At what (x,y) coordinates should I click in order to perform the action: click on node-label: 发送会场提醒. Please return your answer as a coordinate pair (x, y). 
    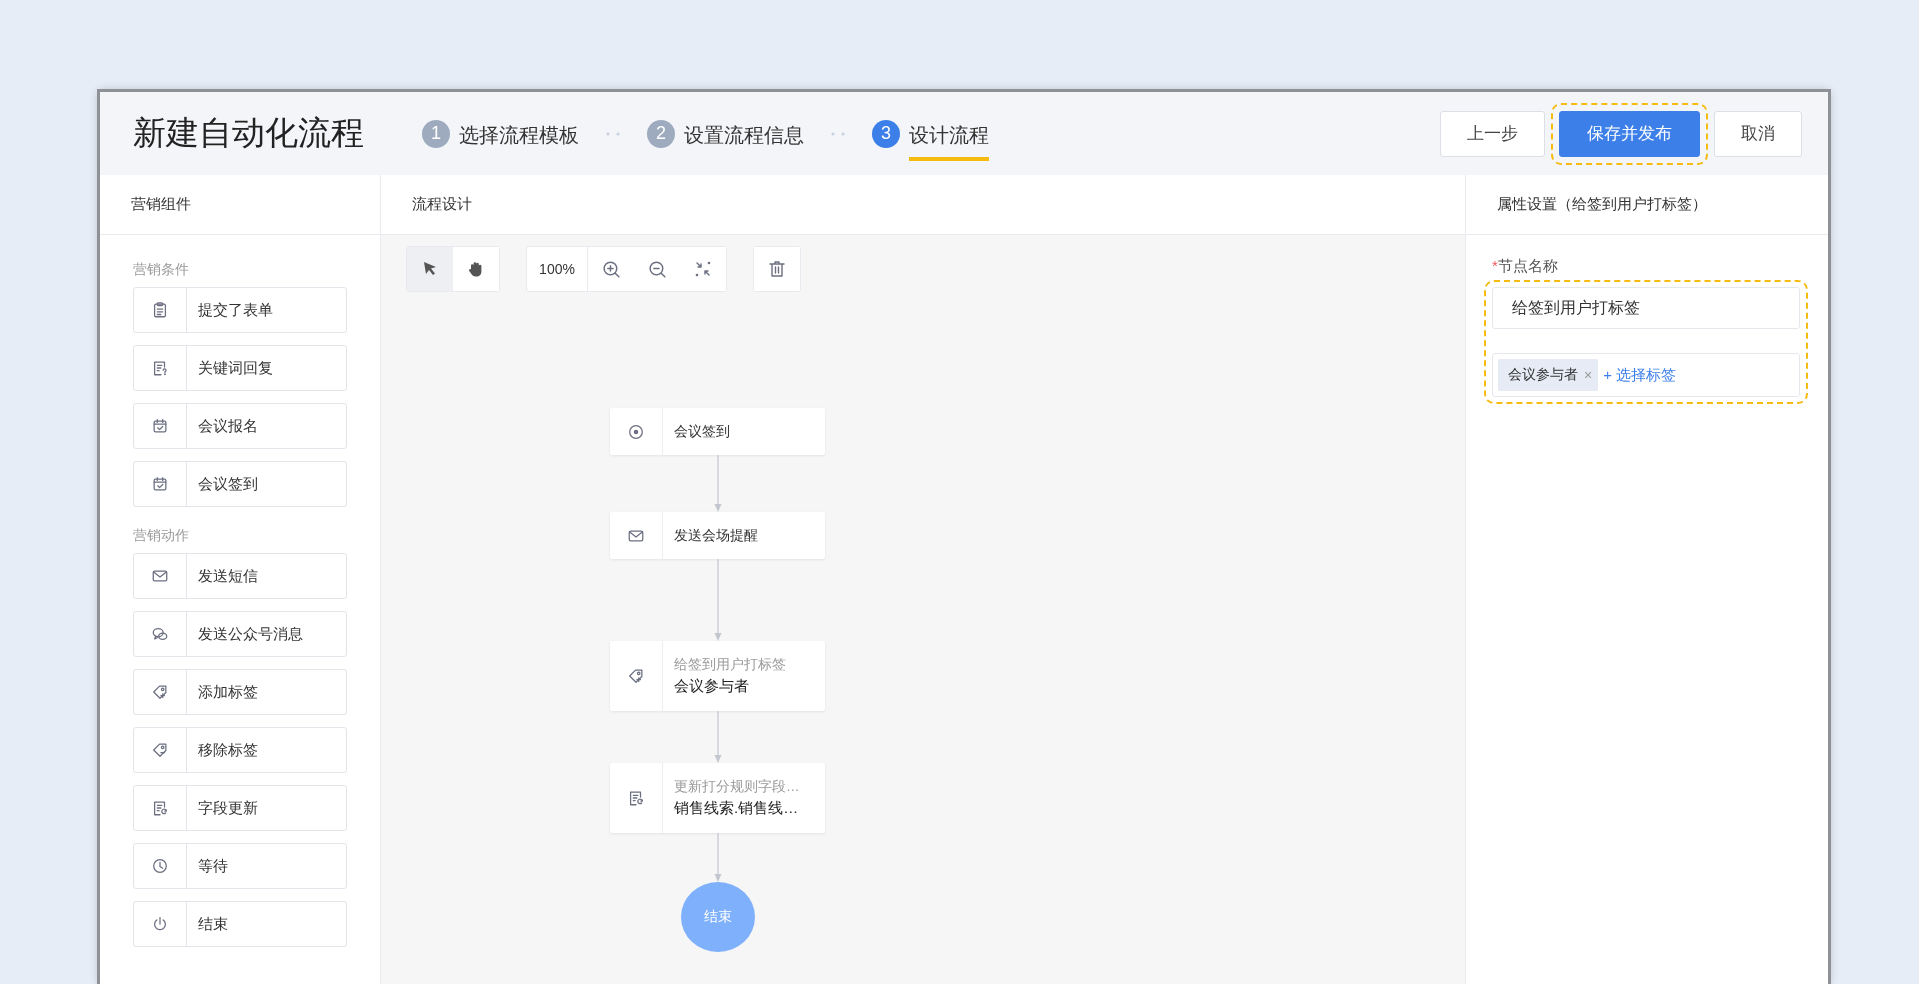
    Looking at the image, I should click on (716, 535).